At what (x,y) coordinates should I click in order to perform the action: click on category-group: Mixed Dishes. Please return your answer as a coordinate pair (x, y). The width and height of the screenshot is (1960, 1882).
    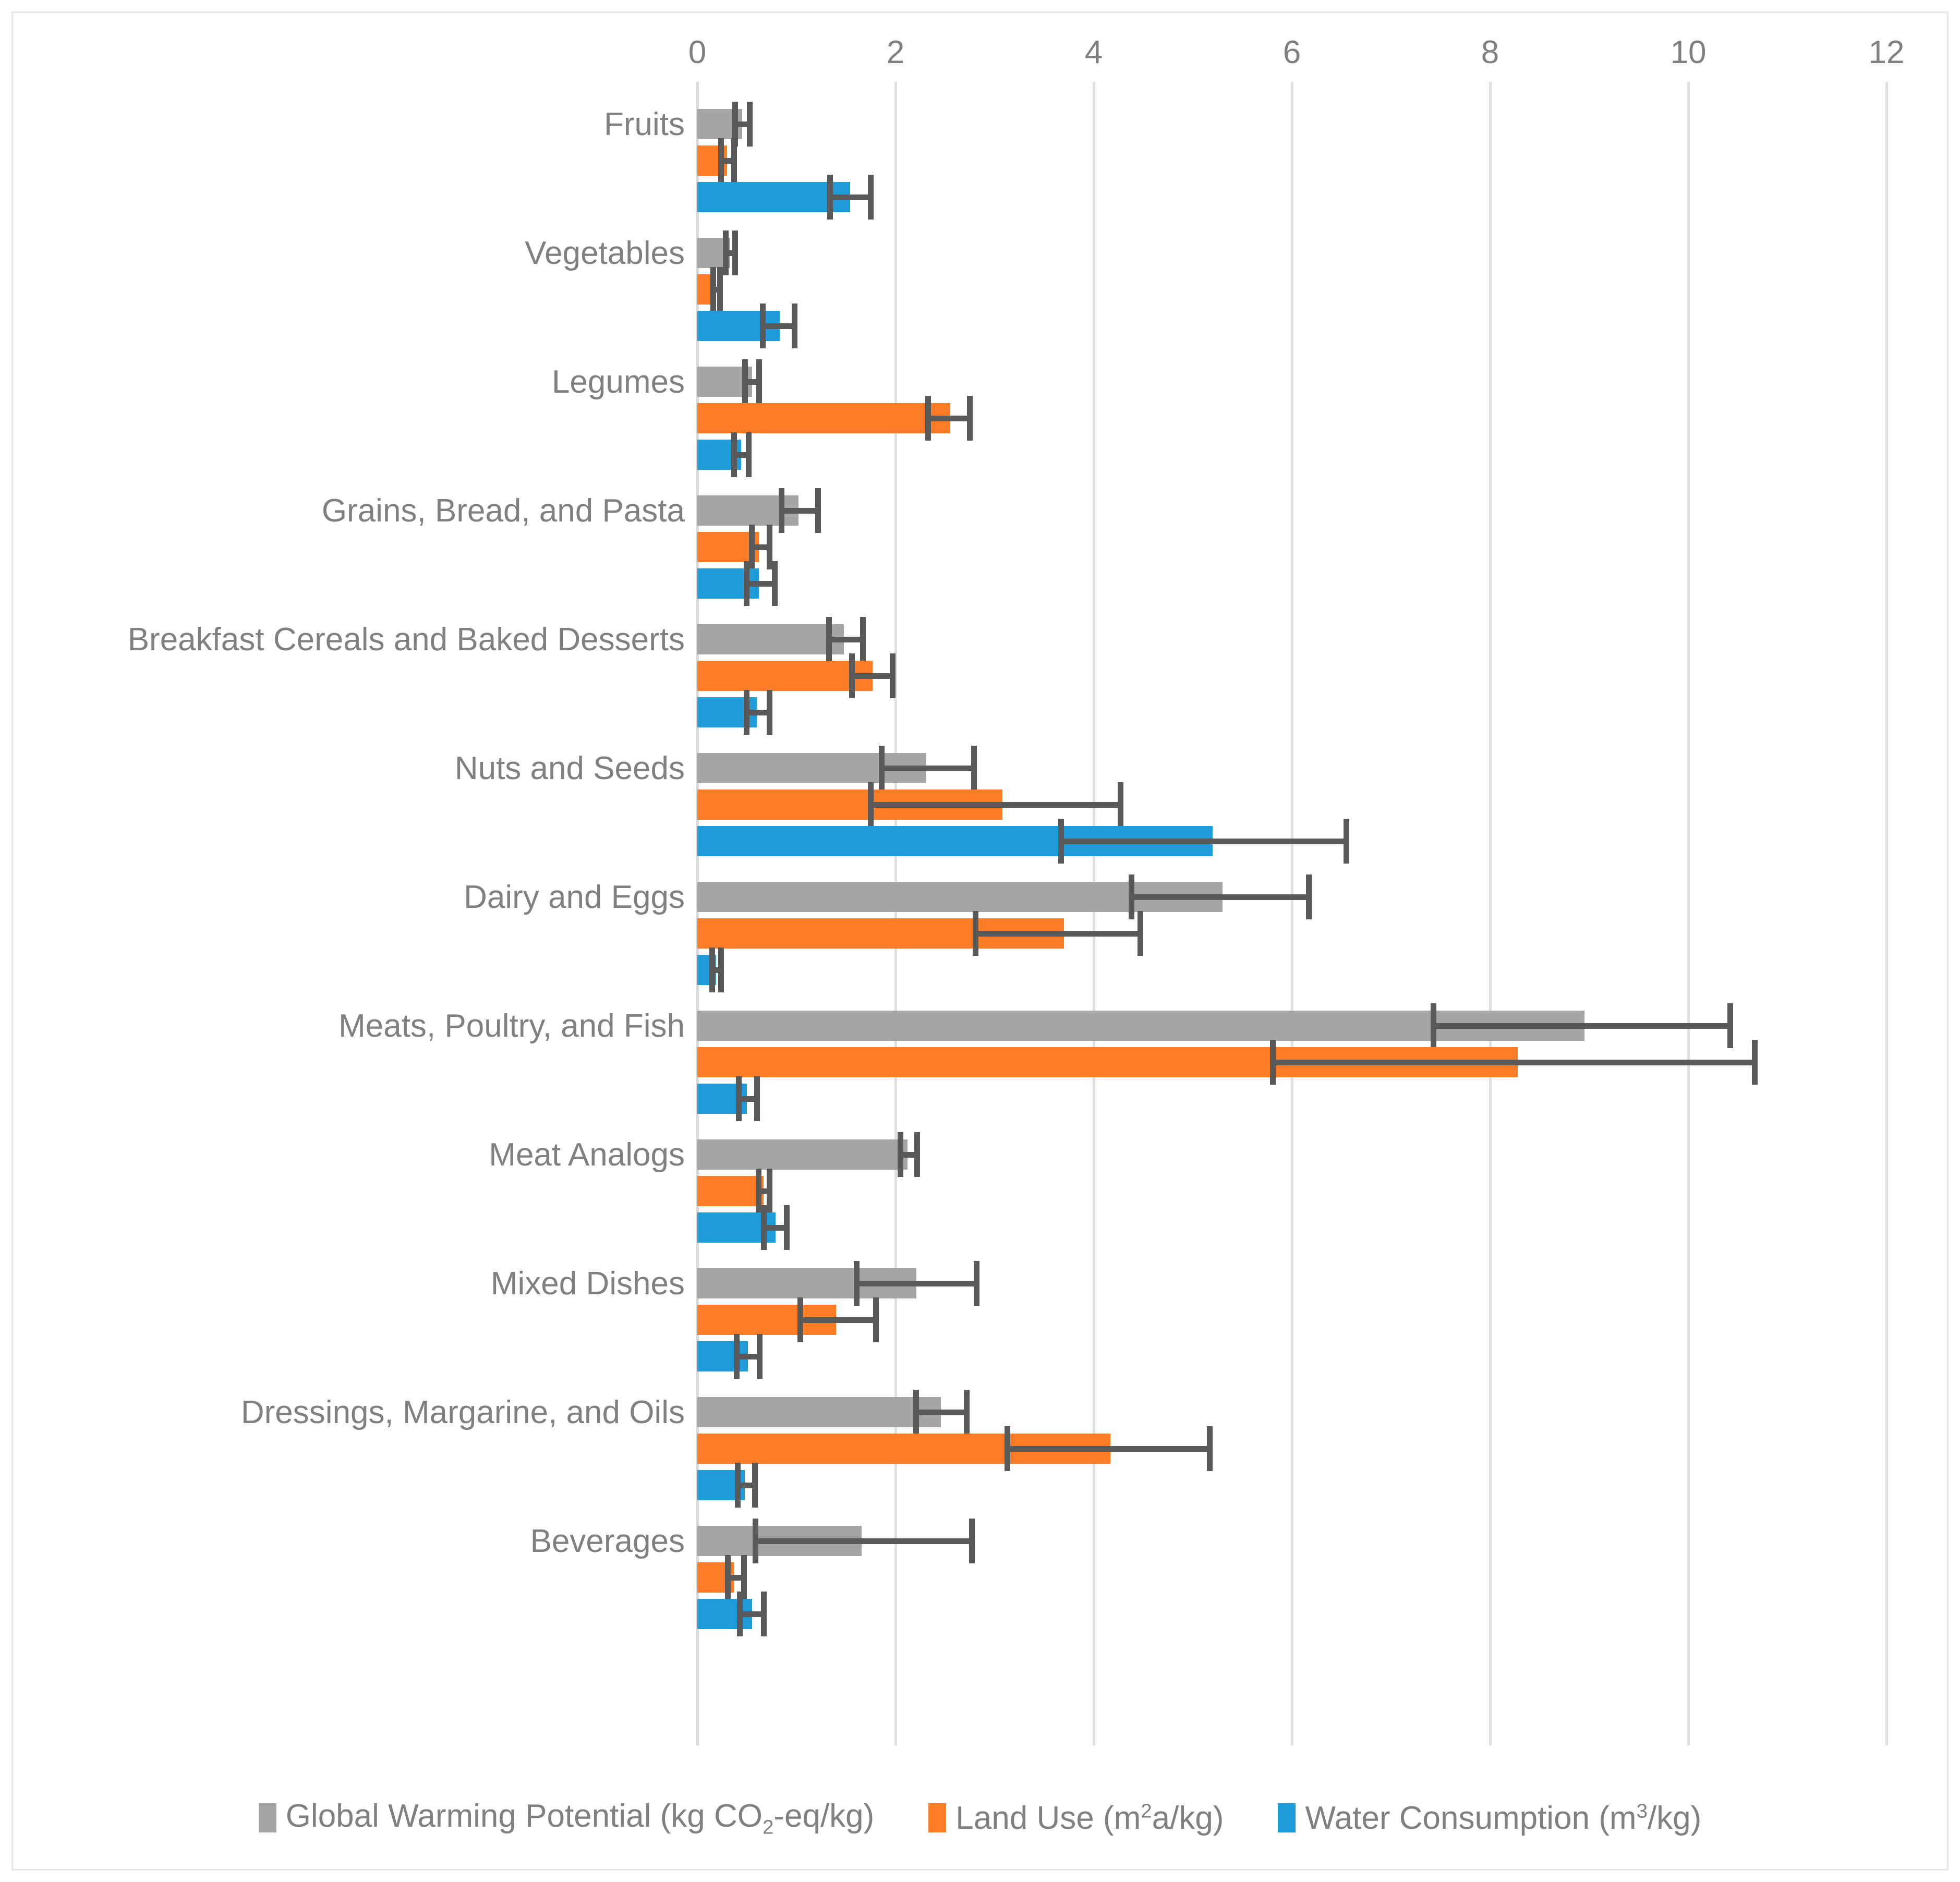
    Looking at the image, I should click on (1188, 1329).